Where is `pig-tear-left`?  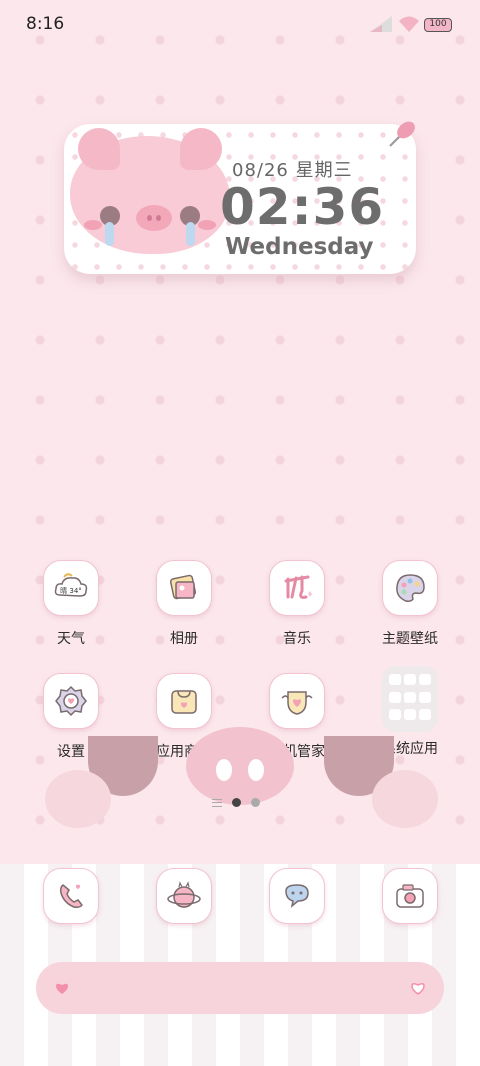 pig-tear-left is located at coordinates (109, 234).